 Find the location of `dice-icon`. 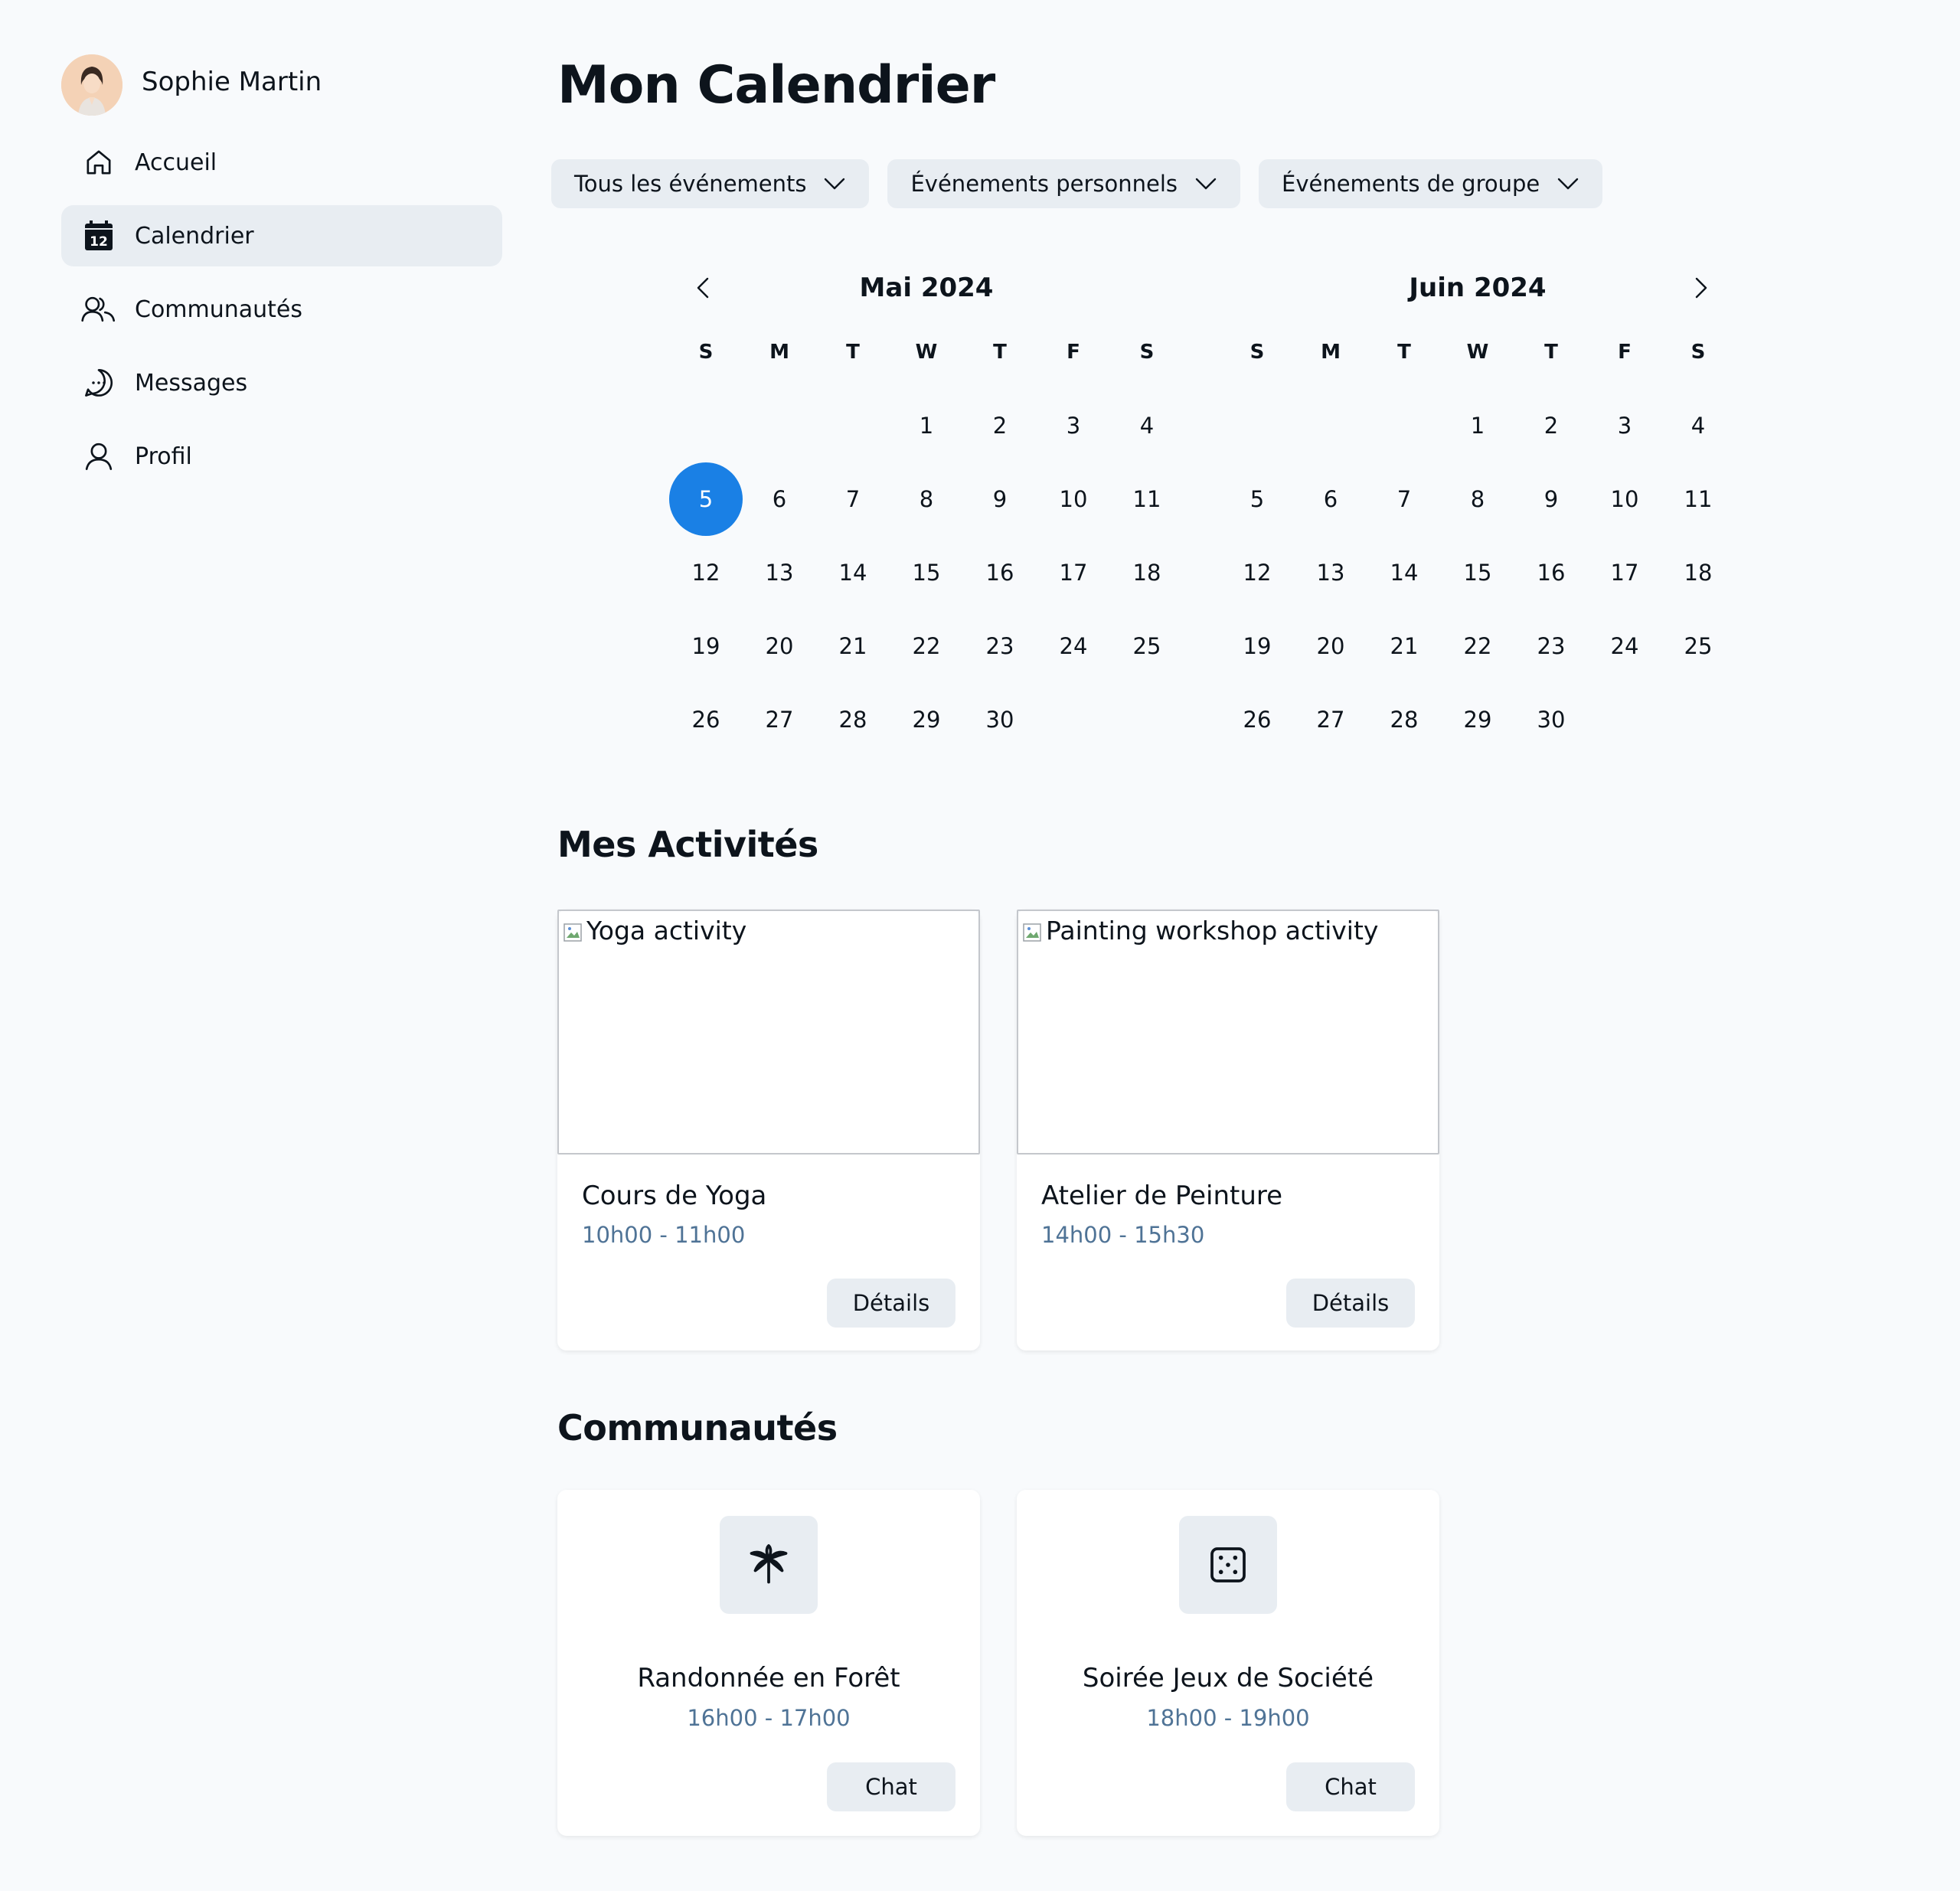

dice-icon is located at coordinates (1228, 1564).